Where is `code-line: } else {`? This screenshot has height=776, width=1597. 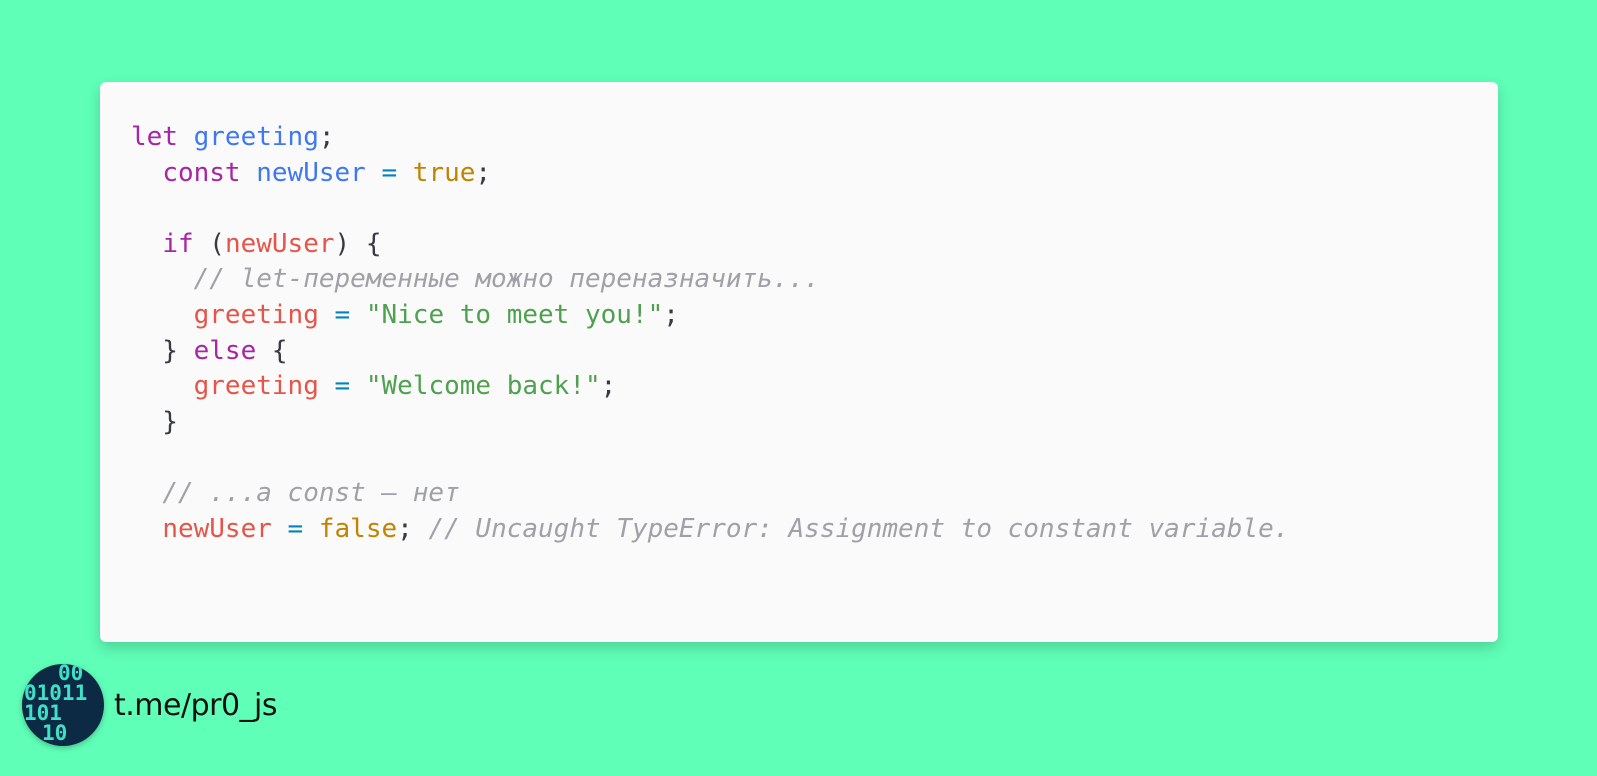 code-line: } else { is located at coordinates (710, 352).